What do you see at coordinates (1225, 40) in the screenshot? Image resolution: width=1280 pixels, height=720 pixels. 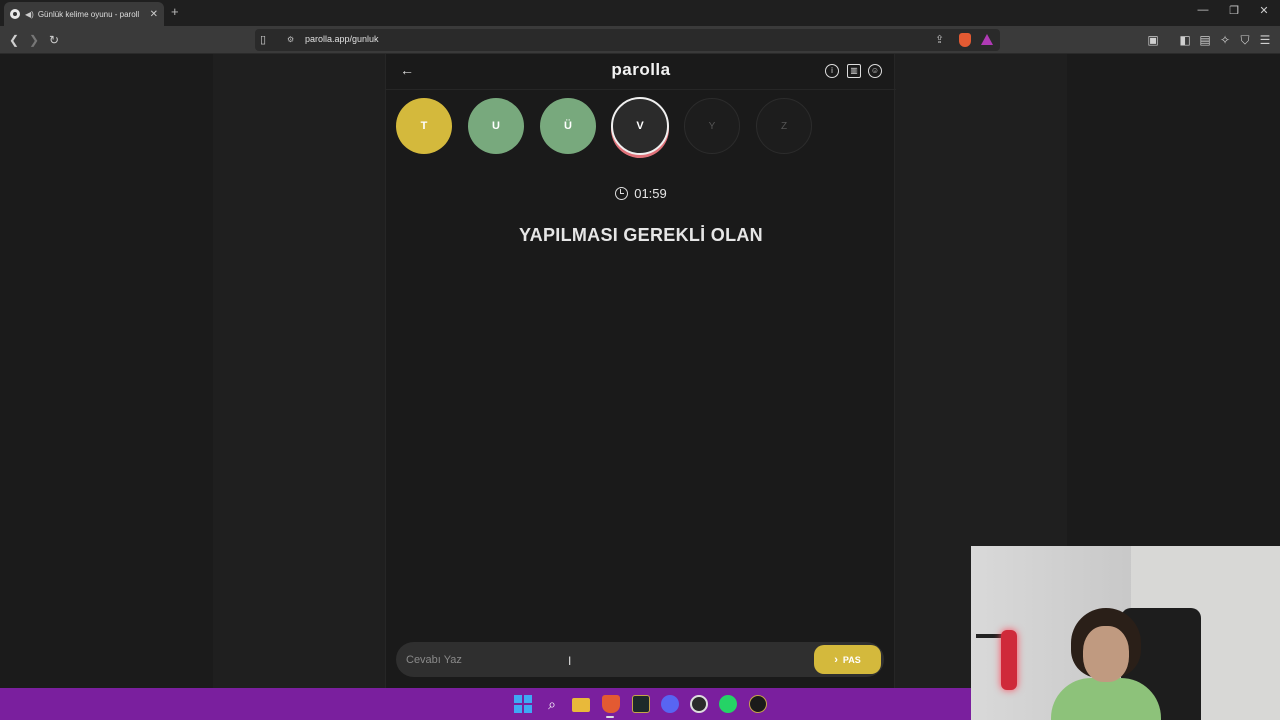 I see `leo-ai-icon: ✧` at bounding box center [1225, 40].